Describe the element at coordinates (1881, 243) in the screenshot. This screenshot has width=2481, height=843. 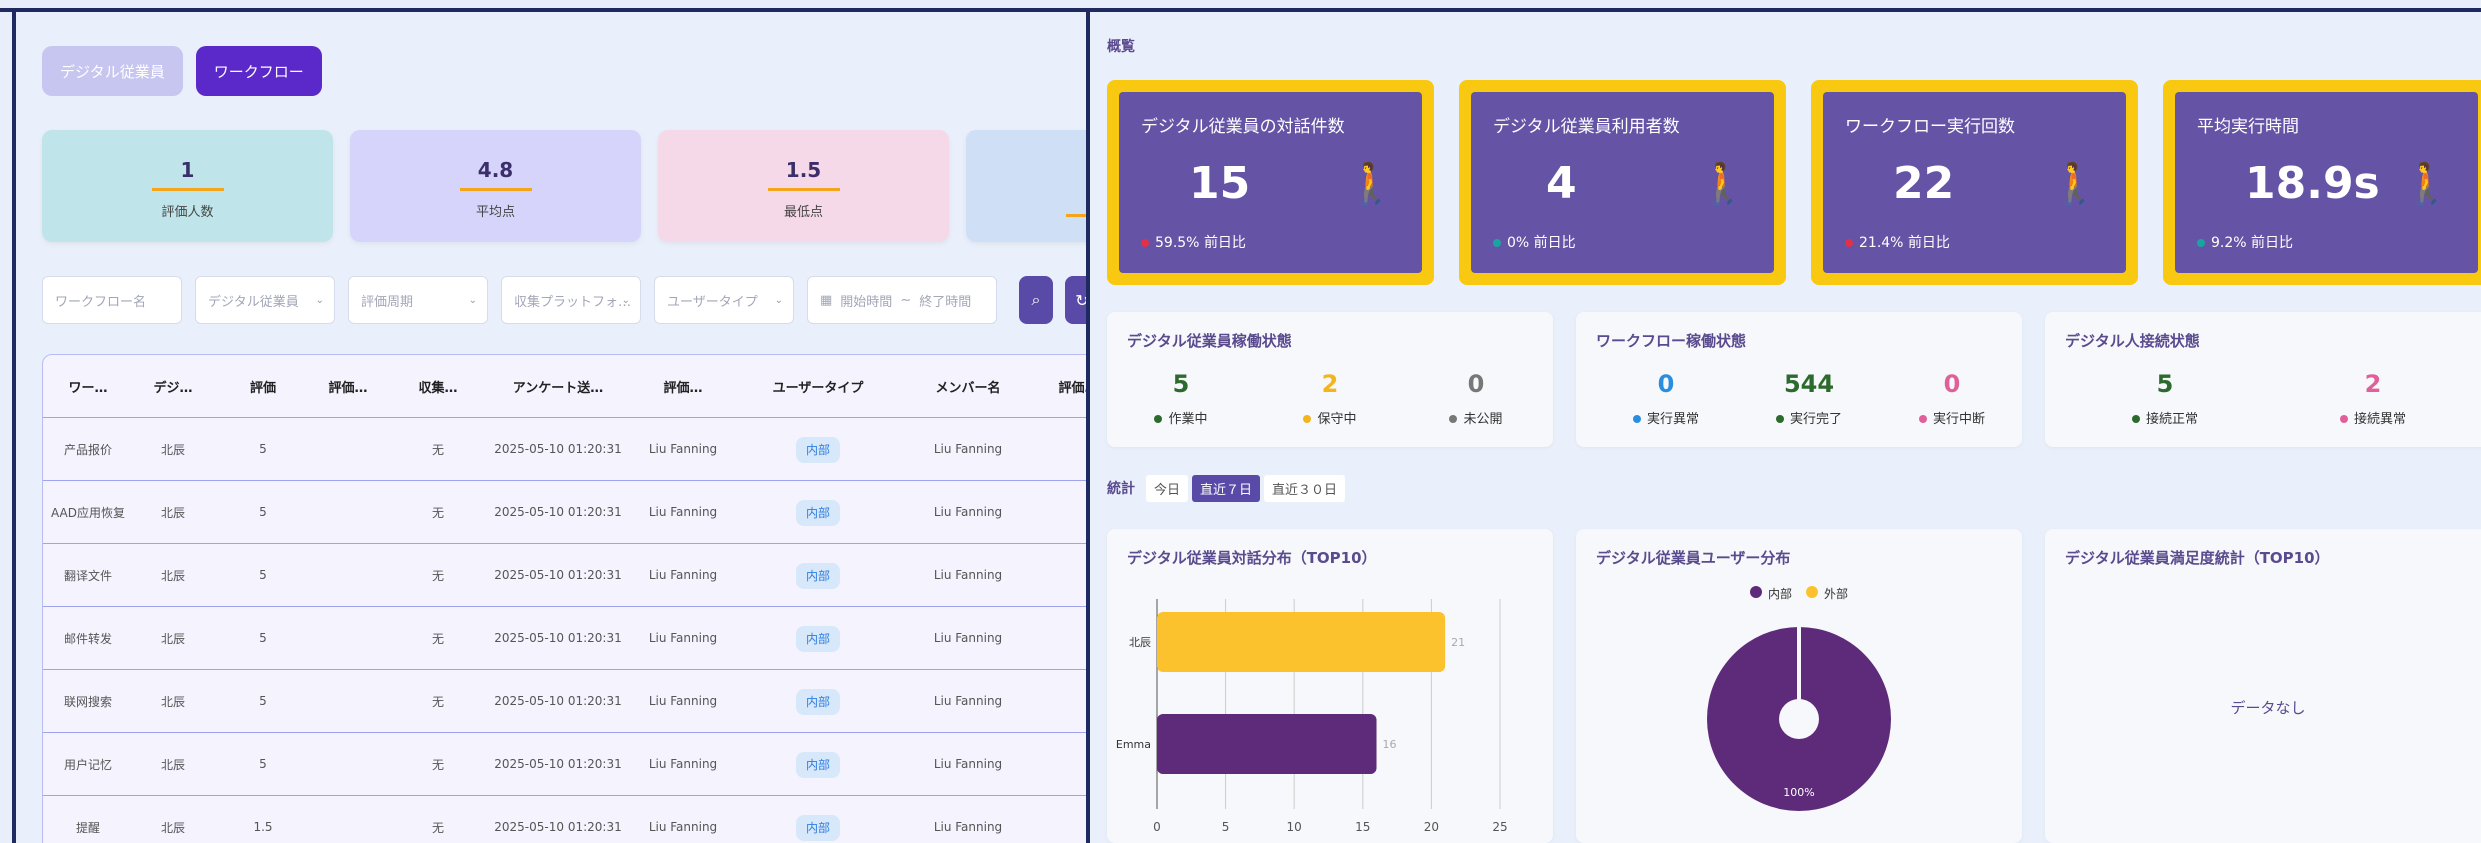
I see `kpi-change-value: 21.4%` at that location.